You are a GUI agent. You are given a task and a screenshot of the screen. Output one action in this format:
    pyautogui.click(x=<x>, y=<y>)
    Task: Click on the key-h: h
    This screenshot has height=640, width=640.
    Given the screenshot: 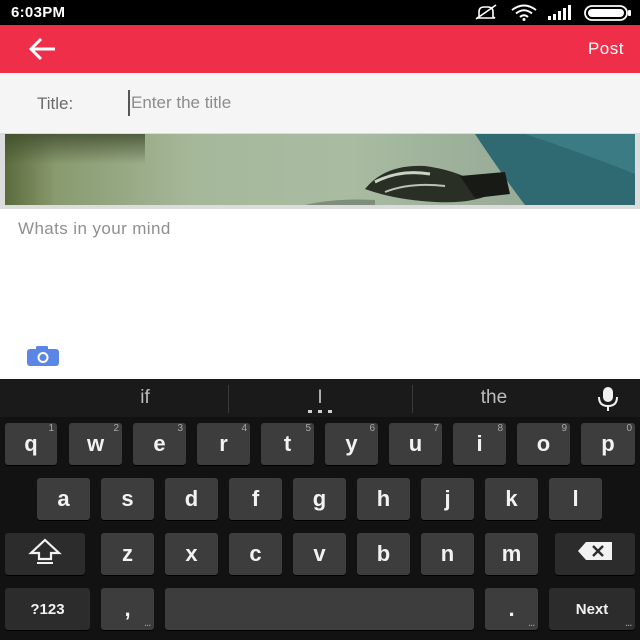 What is the action you would take?
    pyautogui.click(x=383, y=499)
    